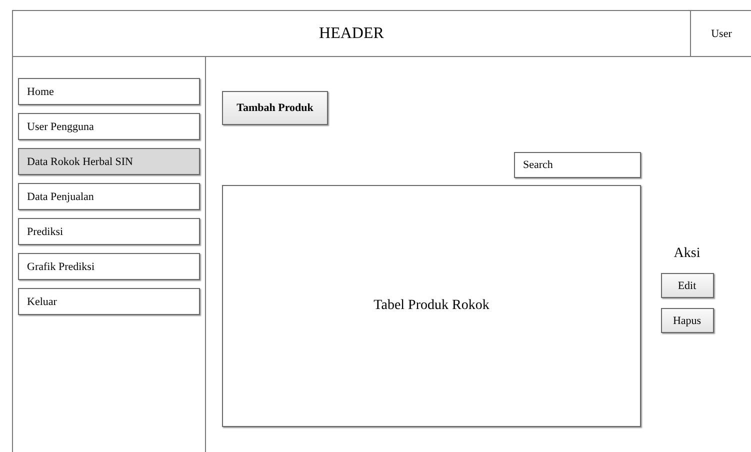 The height and width of the screenshot is (452, 751). What do you see at coordinates (721, 34) in the screenshot?
I see `user-label: User` at bounding box center [721, 34].